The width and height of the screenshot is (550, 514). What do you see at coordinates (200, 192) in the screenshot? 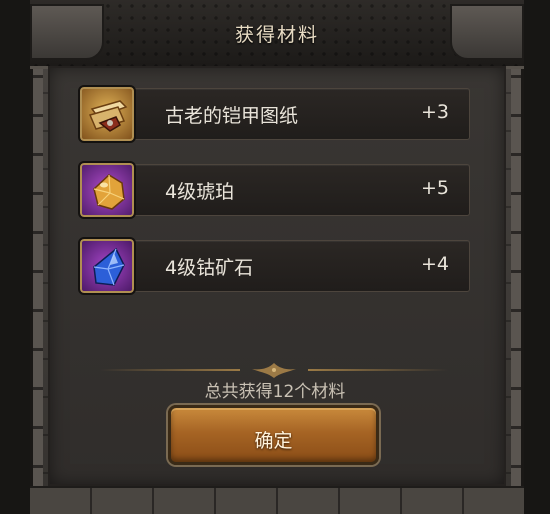
I see `item-name: 4级琥珀` at bounding box center [200, 192].